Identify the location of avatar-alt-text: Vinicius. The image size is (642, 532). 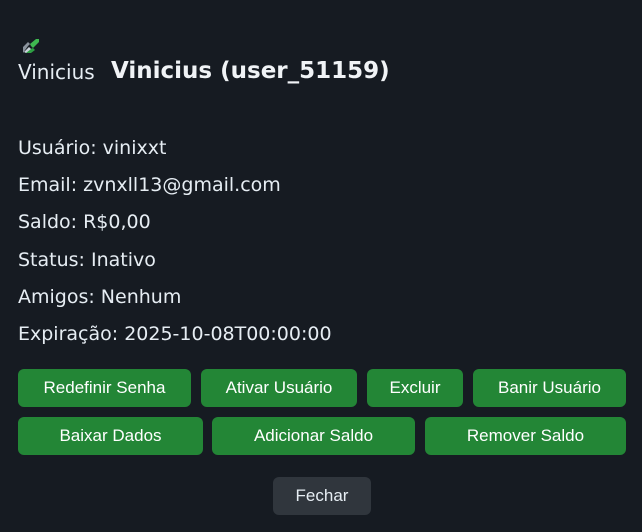
(56, 72).